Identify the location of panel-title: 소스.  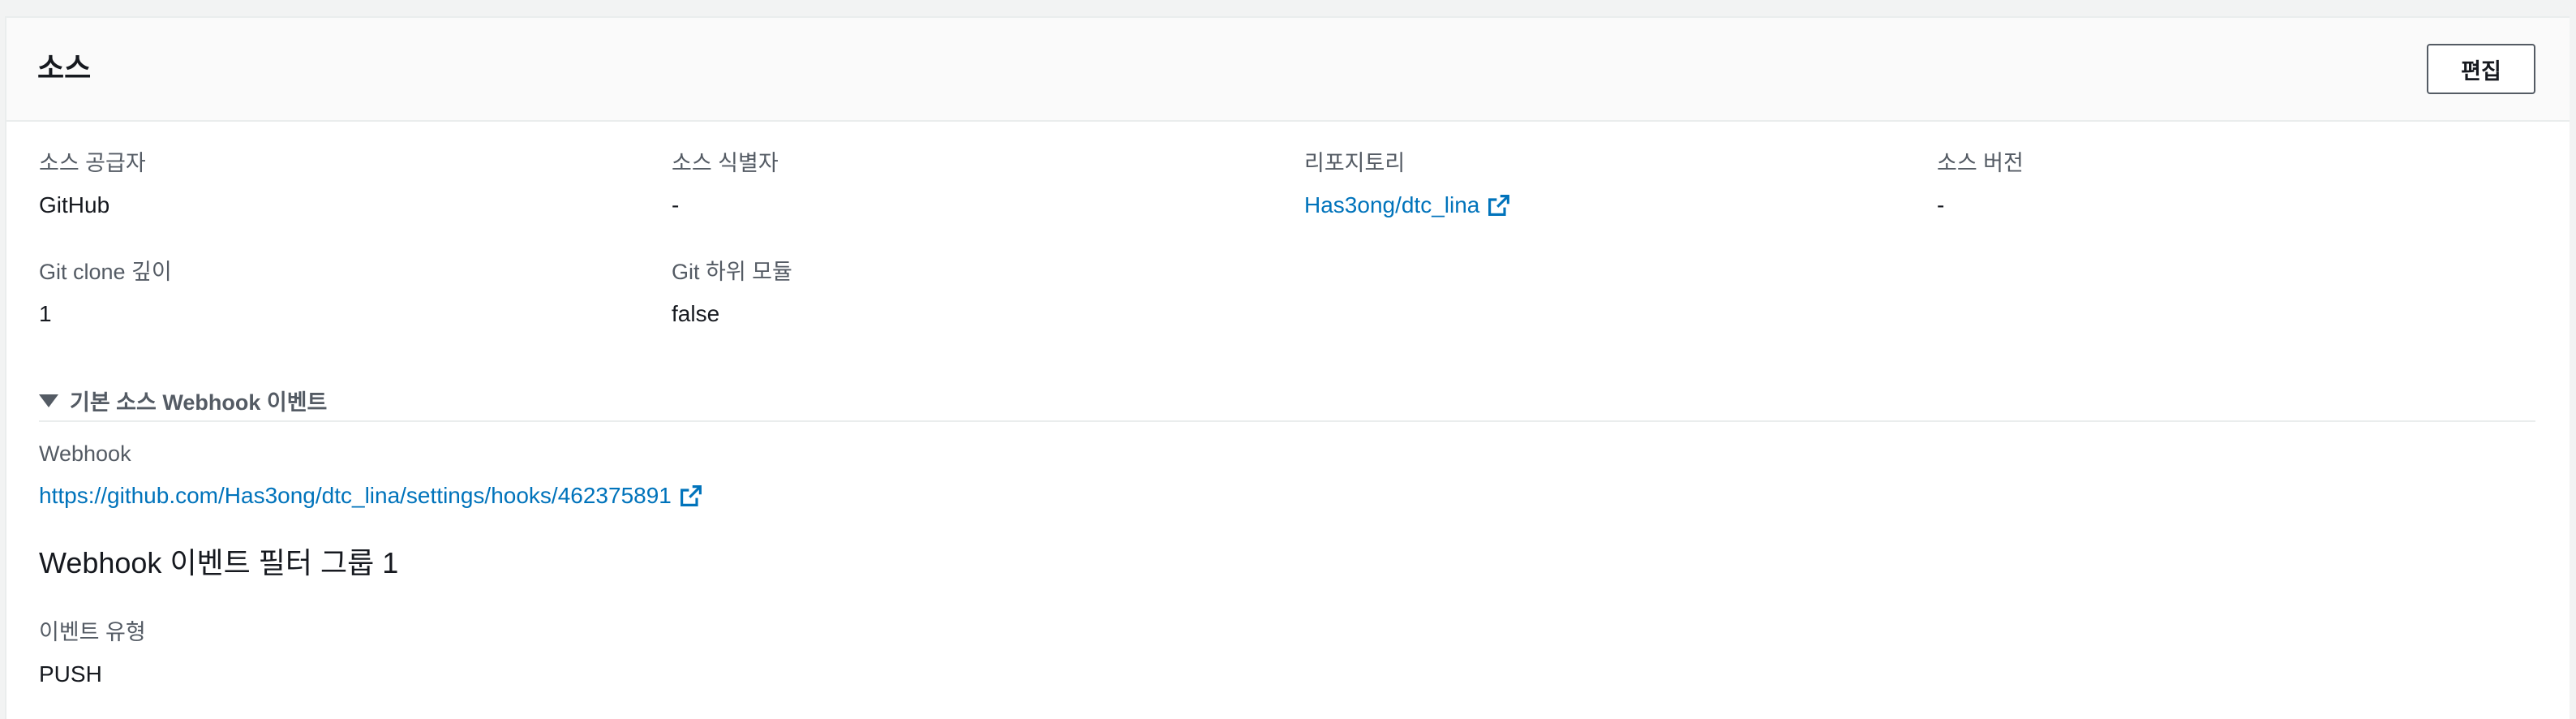
(64, 67).